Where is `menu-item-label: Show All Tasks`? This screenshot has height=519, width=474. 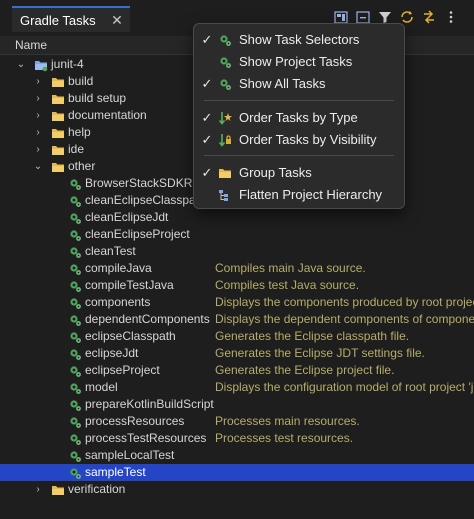
menu-item-label: Show All Tasks is located at coordinates (282, 83).